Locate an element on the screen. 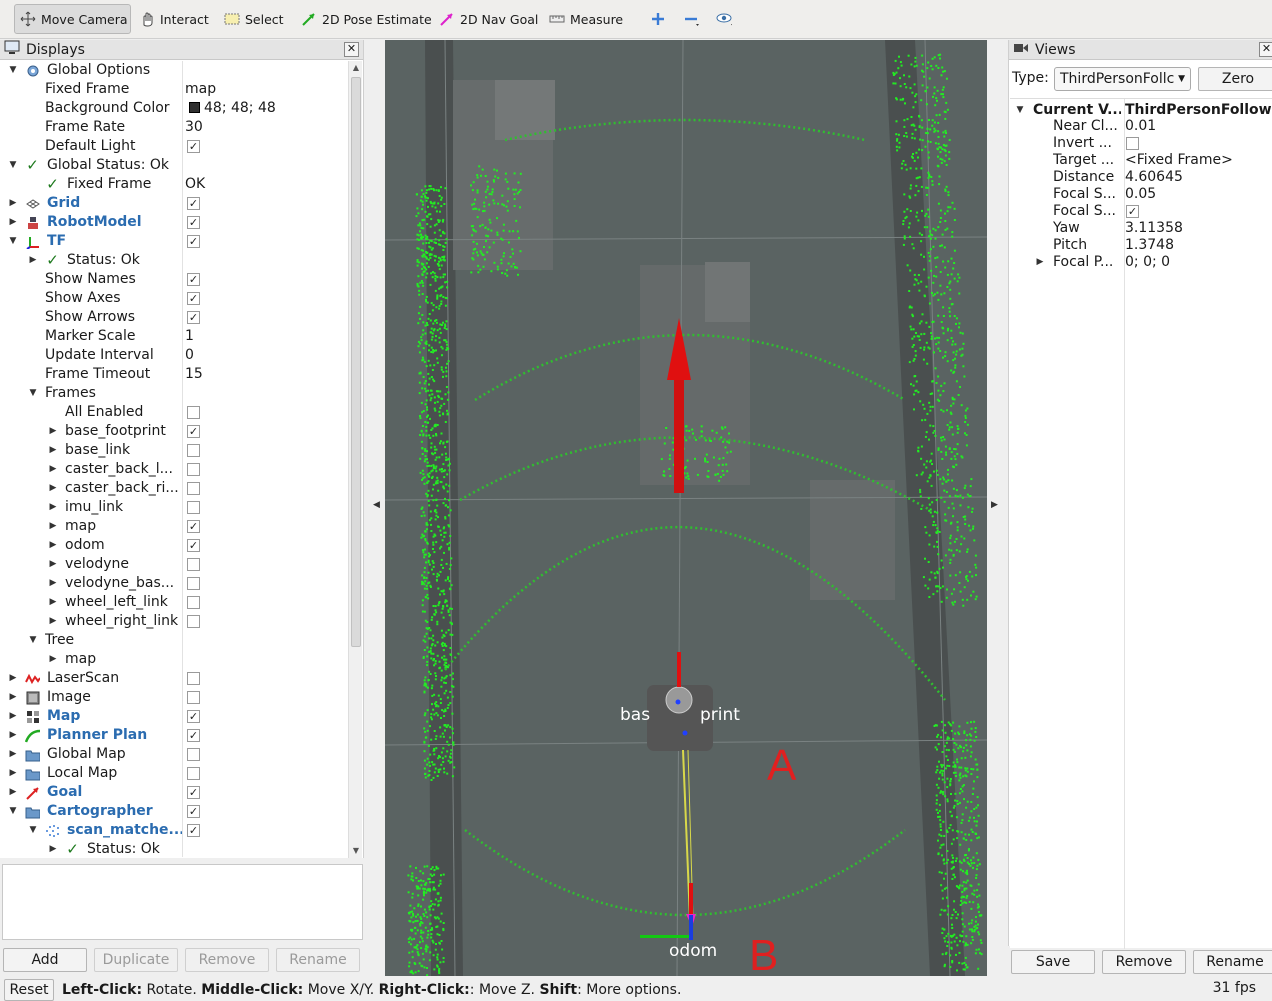 The image size is (1272, 1001). display-row-show-axes: Show Axes ✓ is located at coordinates (175, 298).